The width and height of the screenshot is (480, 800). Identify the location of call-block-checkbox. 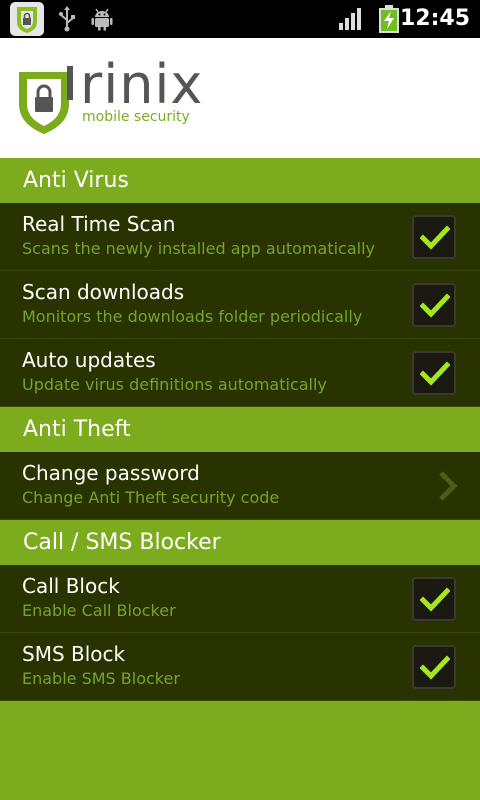
(434, 599).